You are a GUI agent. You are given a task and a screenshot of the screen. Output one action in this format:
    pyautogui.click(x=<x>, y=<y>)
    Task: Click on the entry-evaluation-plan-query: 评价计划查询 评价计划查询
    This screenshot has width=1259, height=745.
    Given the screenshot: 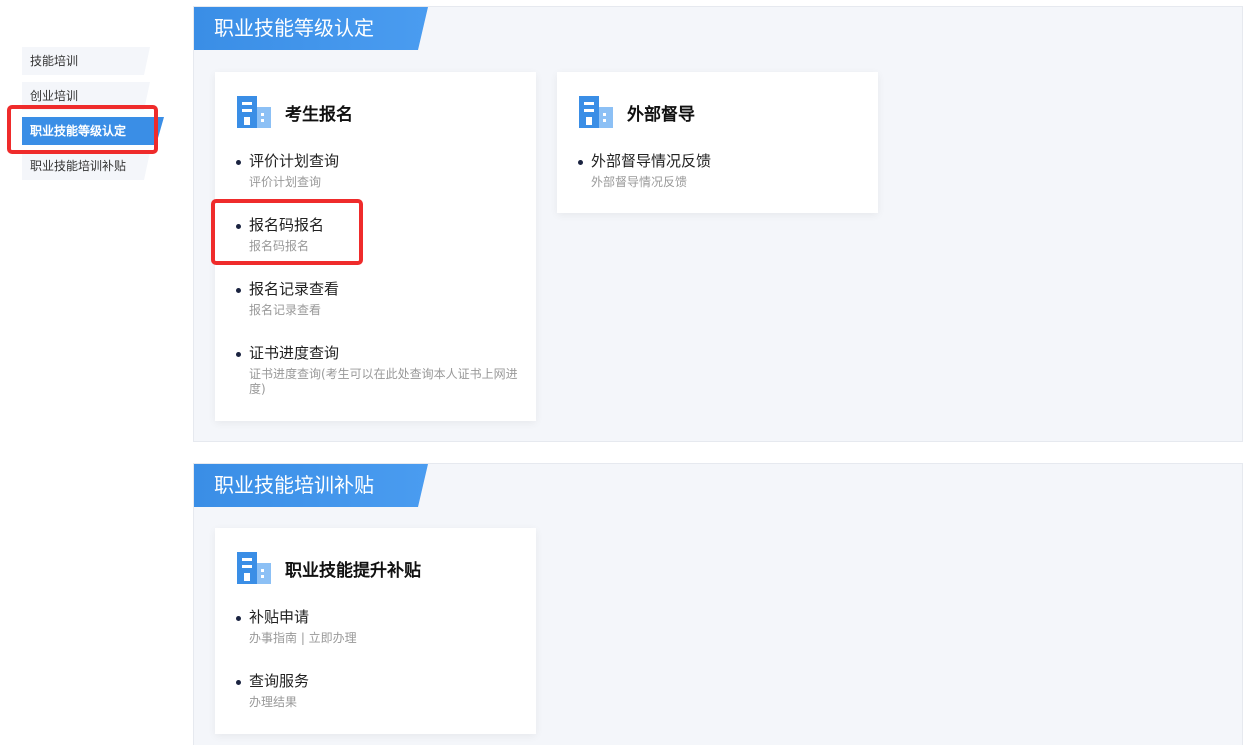 What is the action you would take?
    pyautogui.click(x=287, y=170)
    